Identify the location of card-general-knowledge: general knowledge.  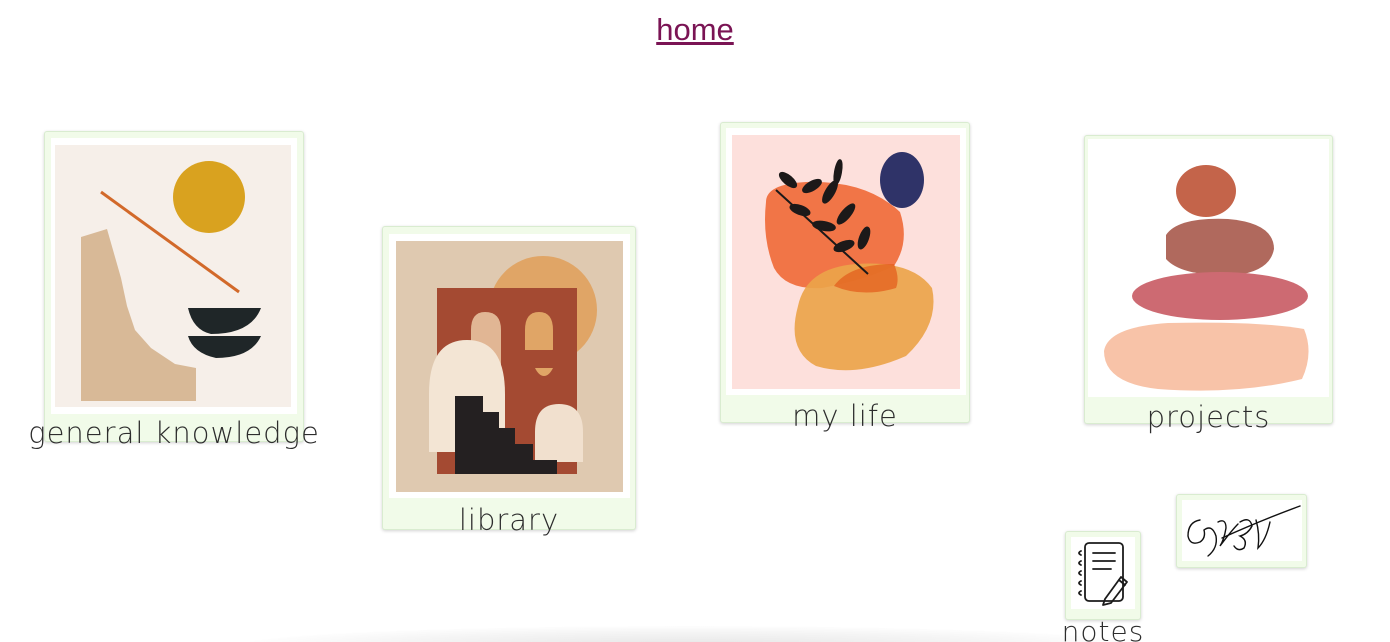
(173, 290).